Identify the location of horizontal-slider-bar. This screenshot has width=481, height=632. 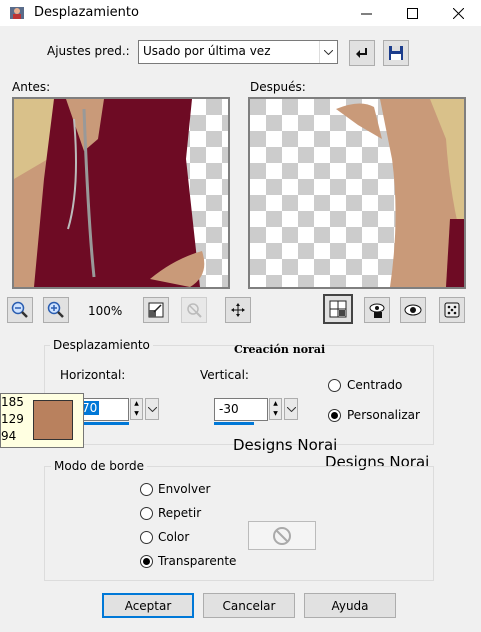
(103, 423).